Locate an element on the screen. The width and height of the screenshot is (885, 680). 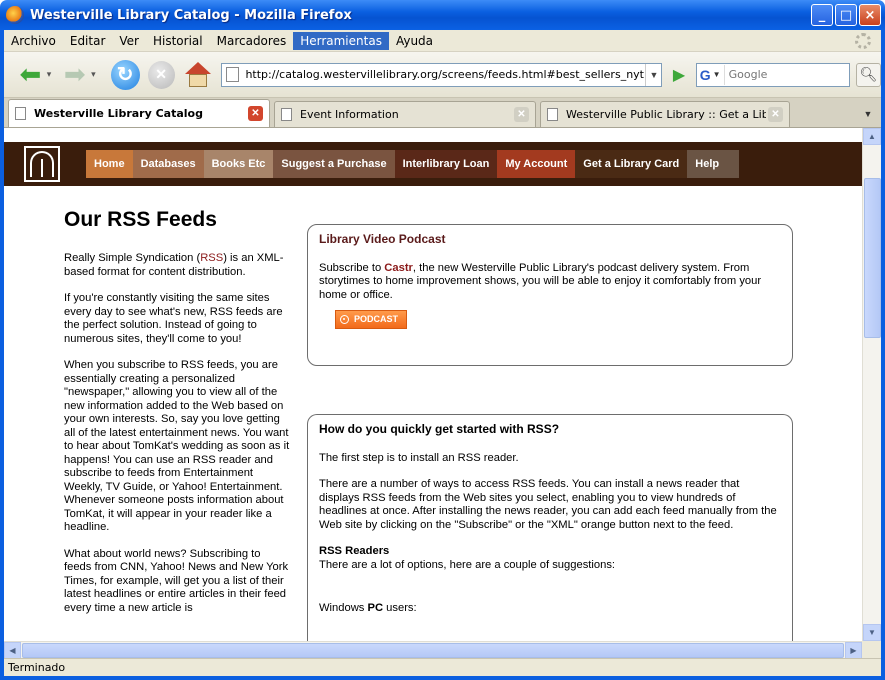
go-button: ▶ is located at coordinates (678, 75).